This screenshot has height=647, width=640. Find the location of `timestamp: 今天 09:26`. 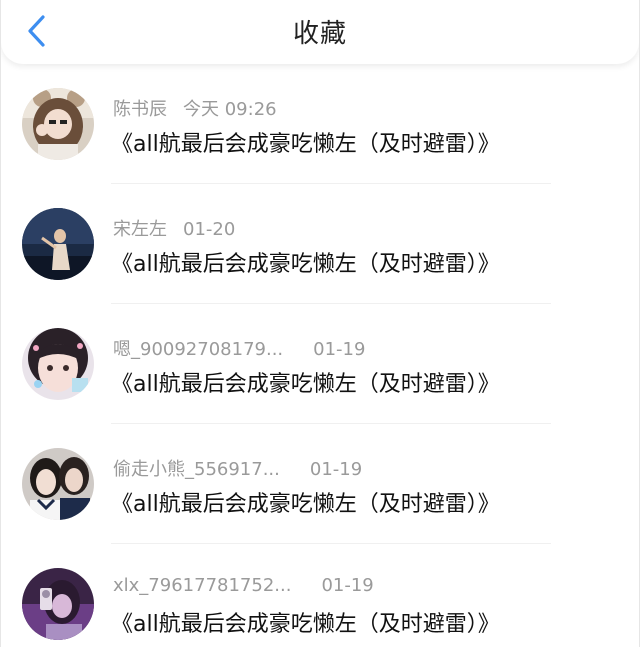

timestamp: 今天 09:26 is located at coordinates (230, 109).